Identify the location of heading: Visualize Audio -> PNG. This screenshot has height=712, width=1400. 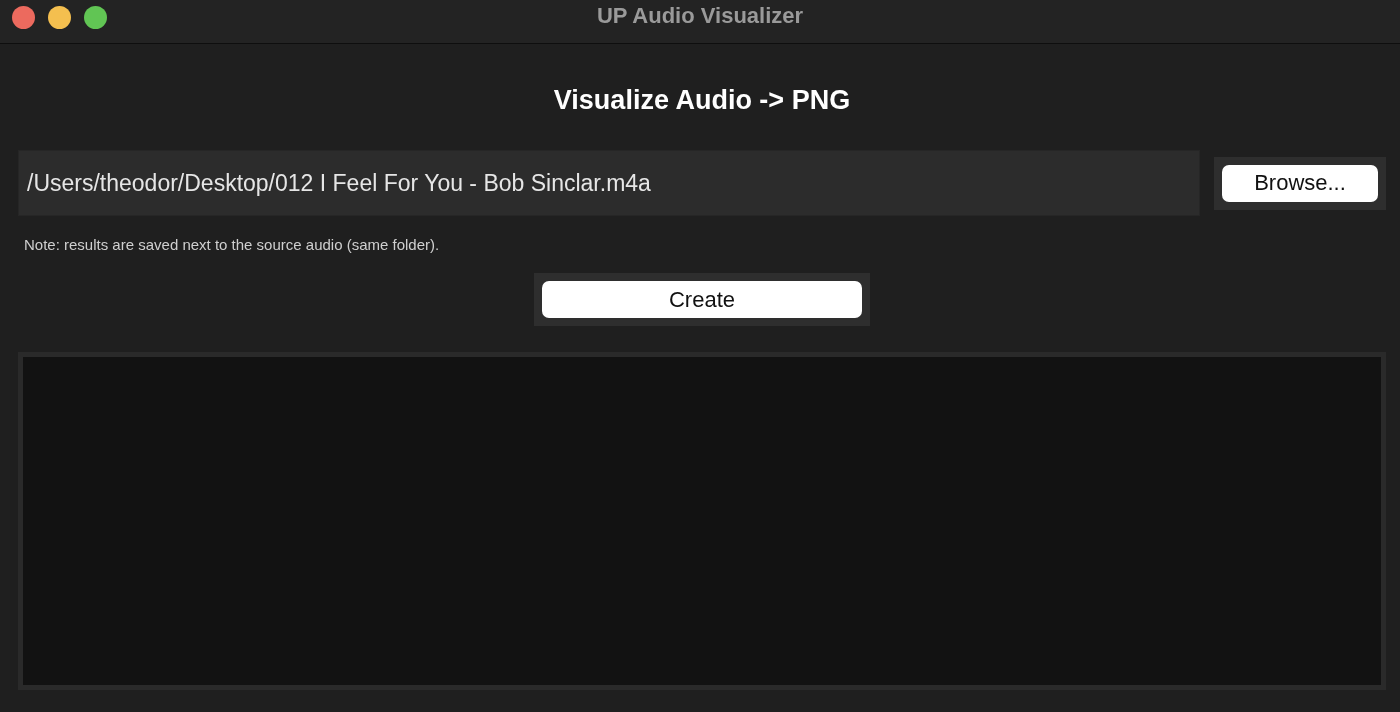
(702, 100).